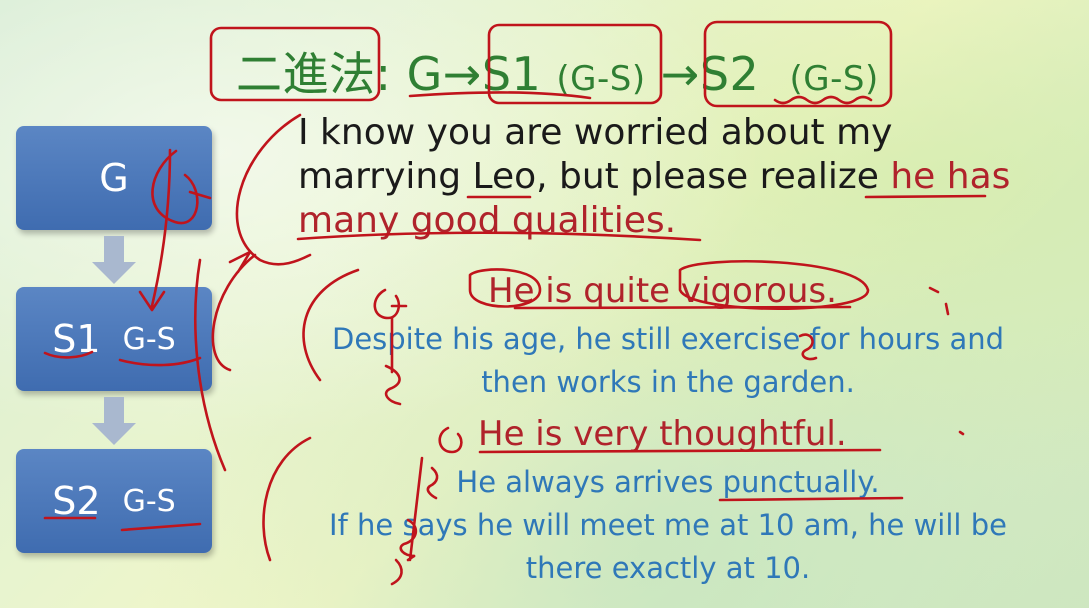 The image size is (1089, 608). Describe the element at coordinates (595, 132) in the screenshot. I see `general-statement-line-1: I know you are worried about my` at that location.